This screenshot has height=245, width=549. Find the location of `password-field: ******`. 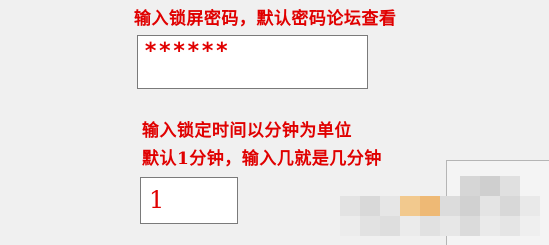

password-field: ****** is located at coordinates (252, 62).